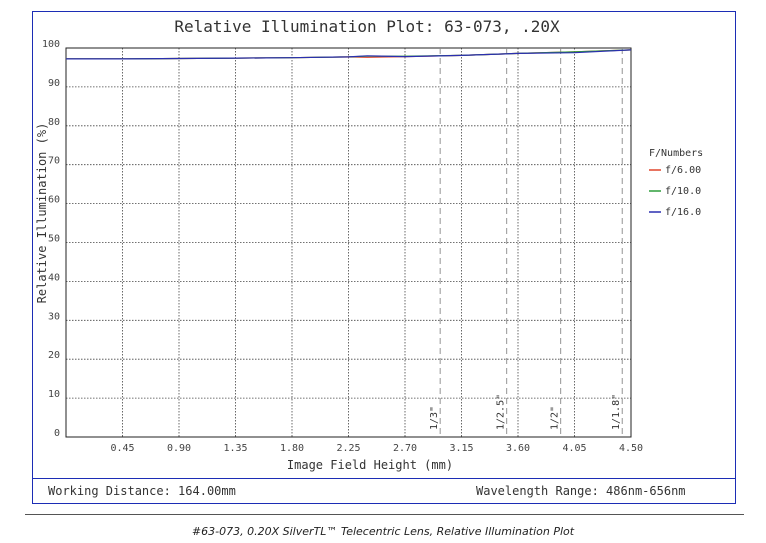  Describe the element at coordinates (384, 478) in the screenshot. I see `footer-divider` at that location.